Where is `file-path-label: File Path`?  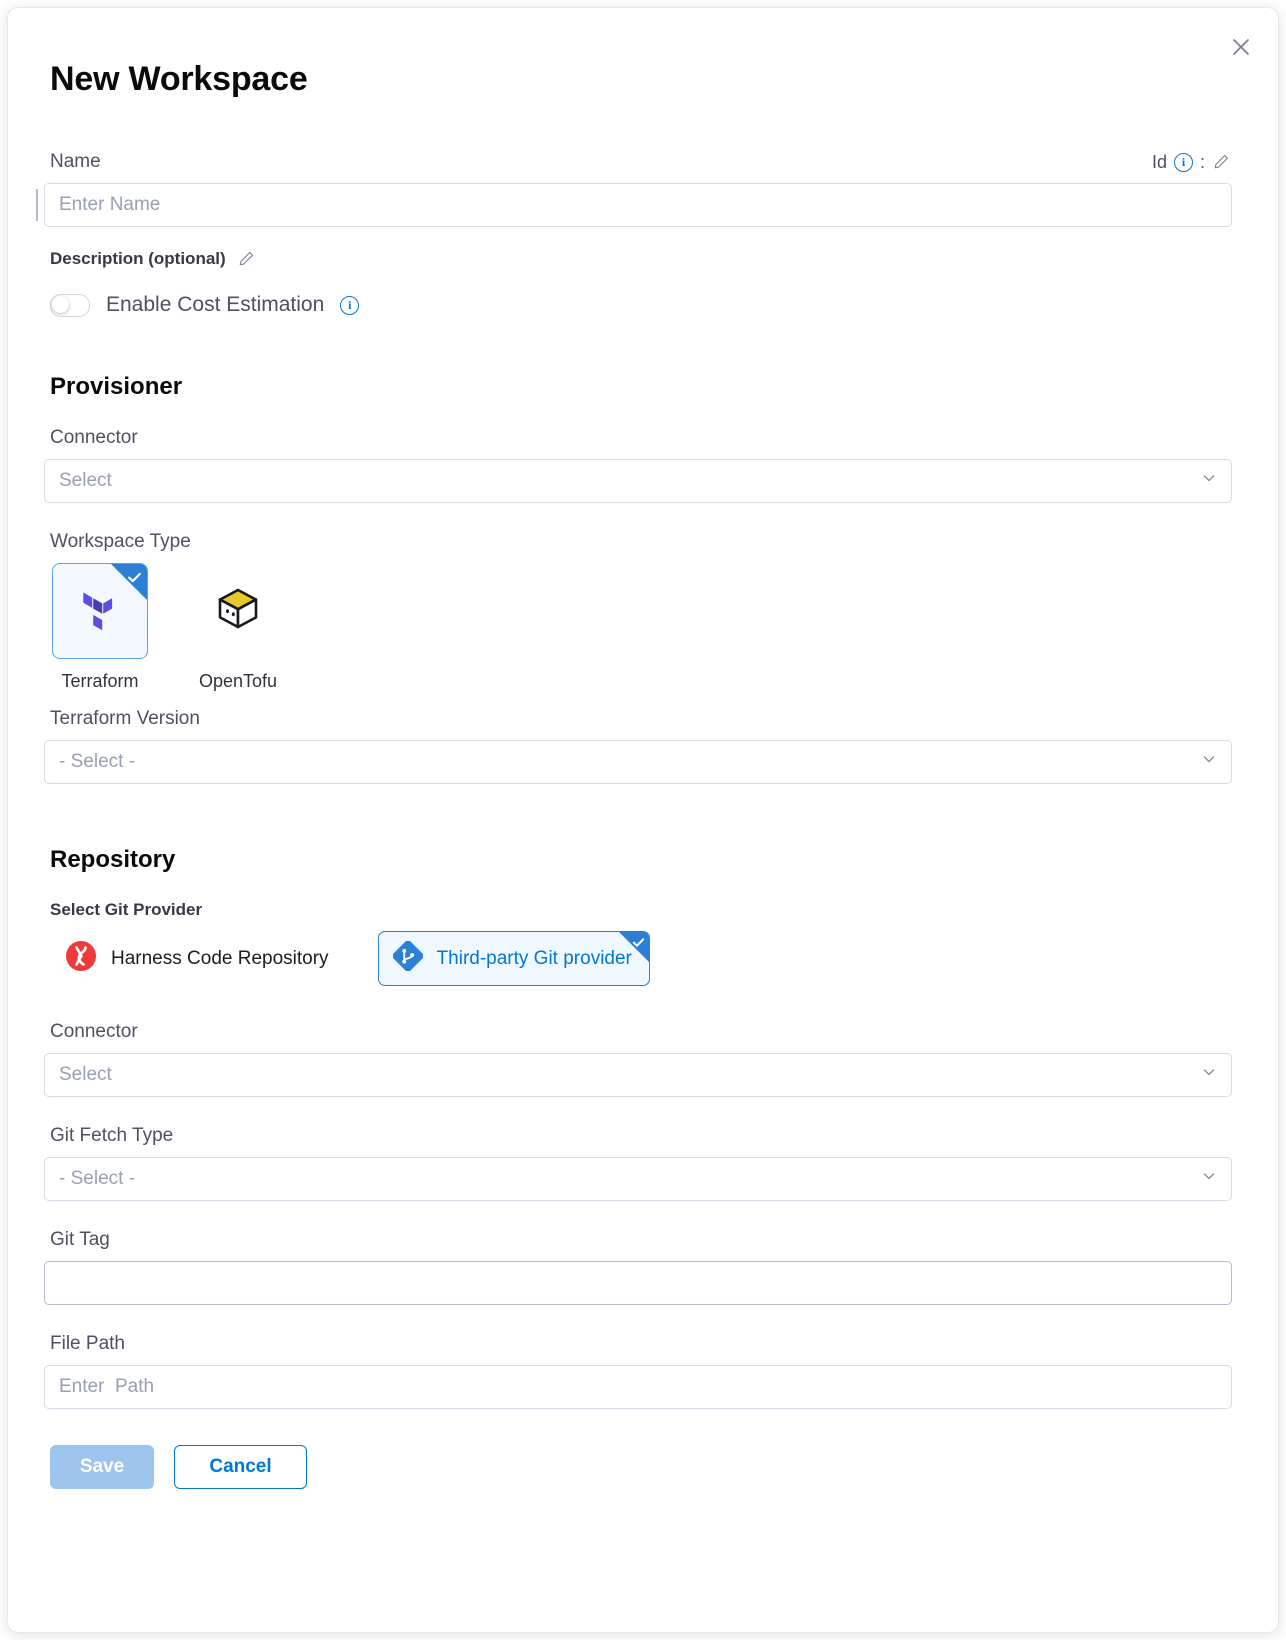
file-path-label: File Path is located at coordinates (87, 1343).